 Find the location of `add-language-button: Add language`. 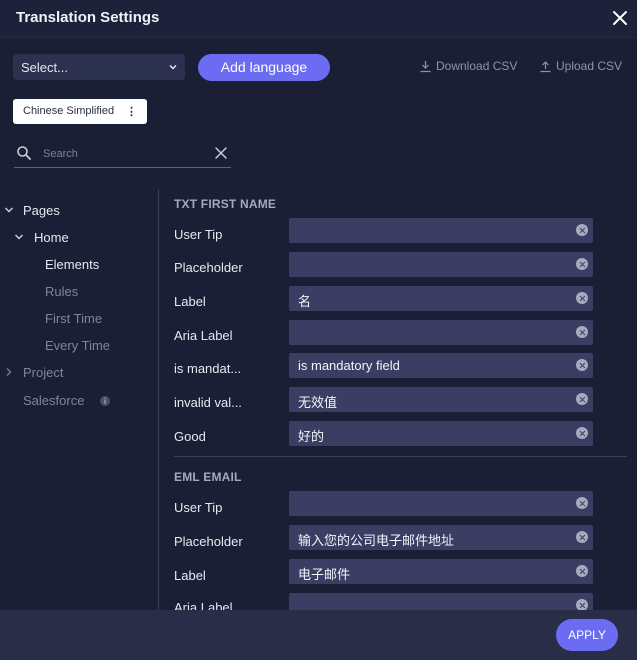

add-language-button: Add language is located at coordinates (264, 67).